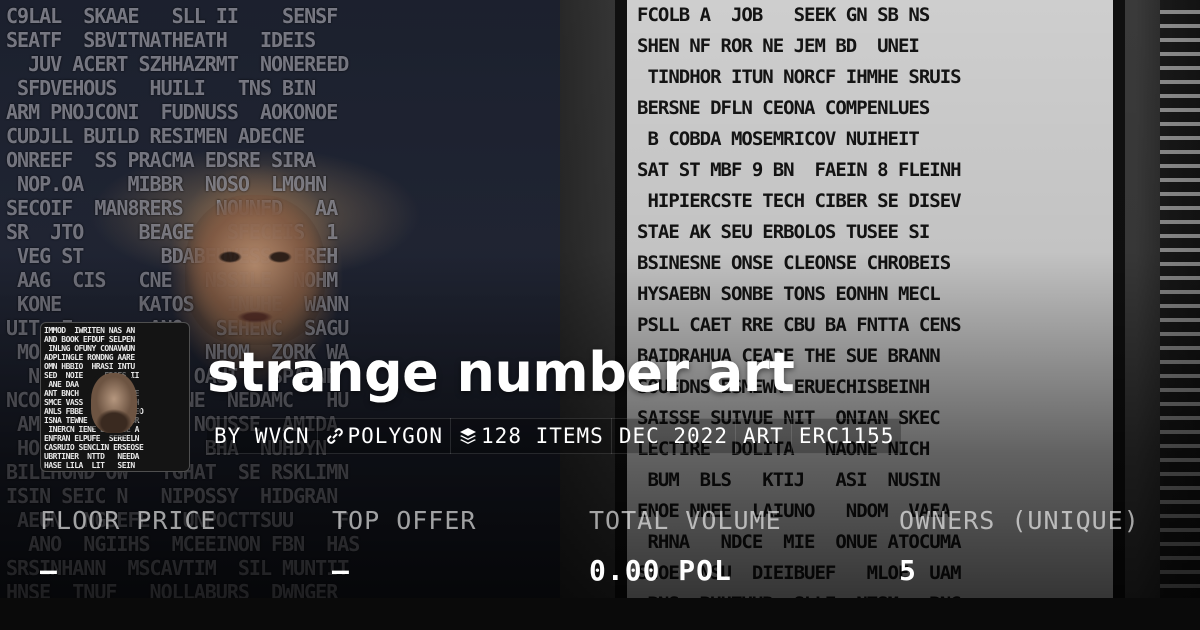 Image resolution: width=1200 pixels, height=630 pixels. I want to click on stat-label: TOTAL VOLUME, so click(685, 520).